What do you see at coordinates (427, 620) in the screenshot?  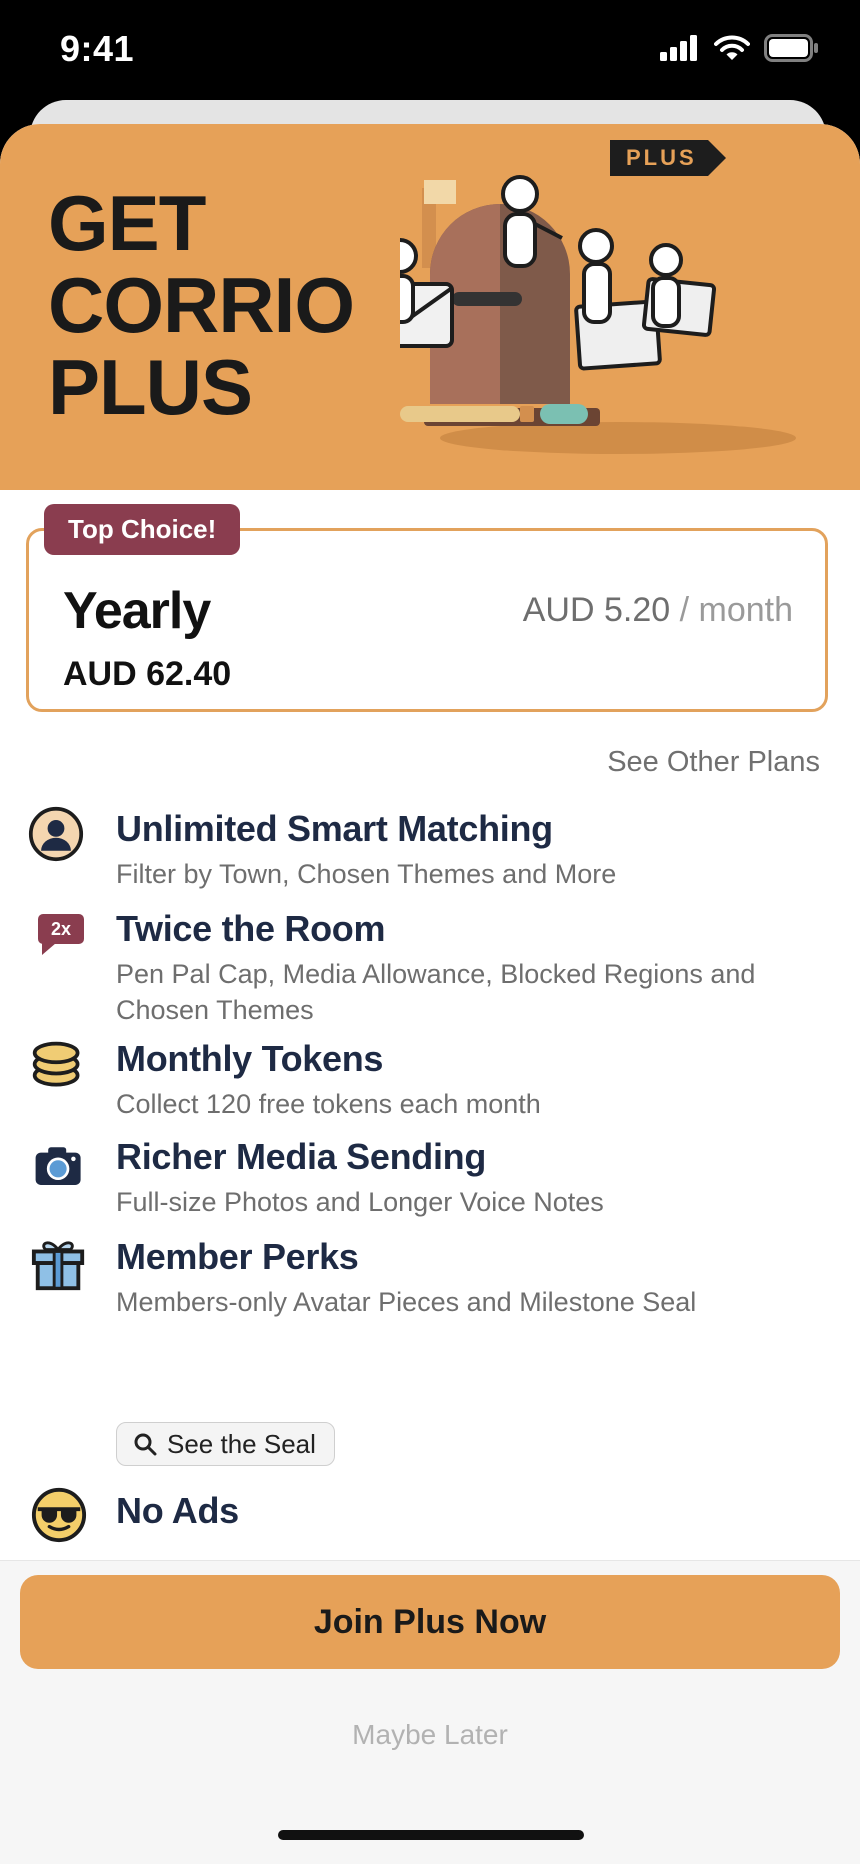 I see `yearly-plan-card: Yearly AUD 62.40 AUD 5.20 / month` at bounding box center [427, 620].